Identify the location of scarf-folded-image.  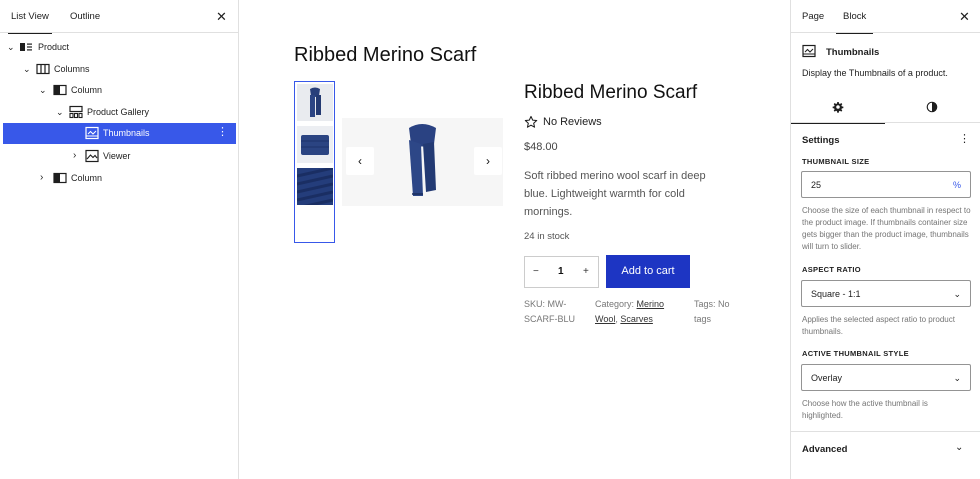
(315, 145).